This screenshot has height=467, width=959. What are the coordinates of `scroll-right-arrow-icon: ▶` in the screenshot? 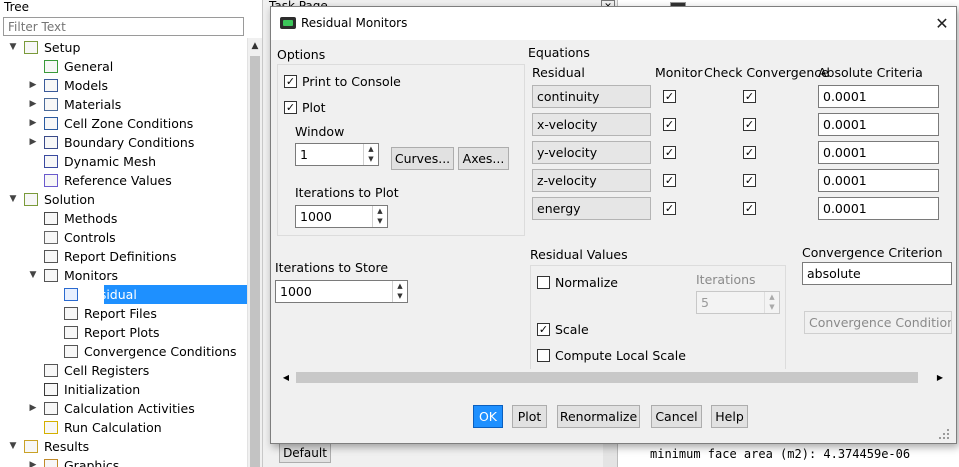 It's located at (940, 377).